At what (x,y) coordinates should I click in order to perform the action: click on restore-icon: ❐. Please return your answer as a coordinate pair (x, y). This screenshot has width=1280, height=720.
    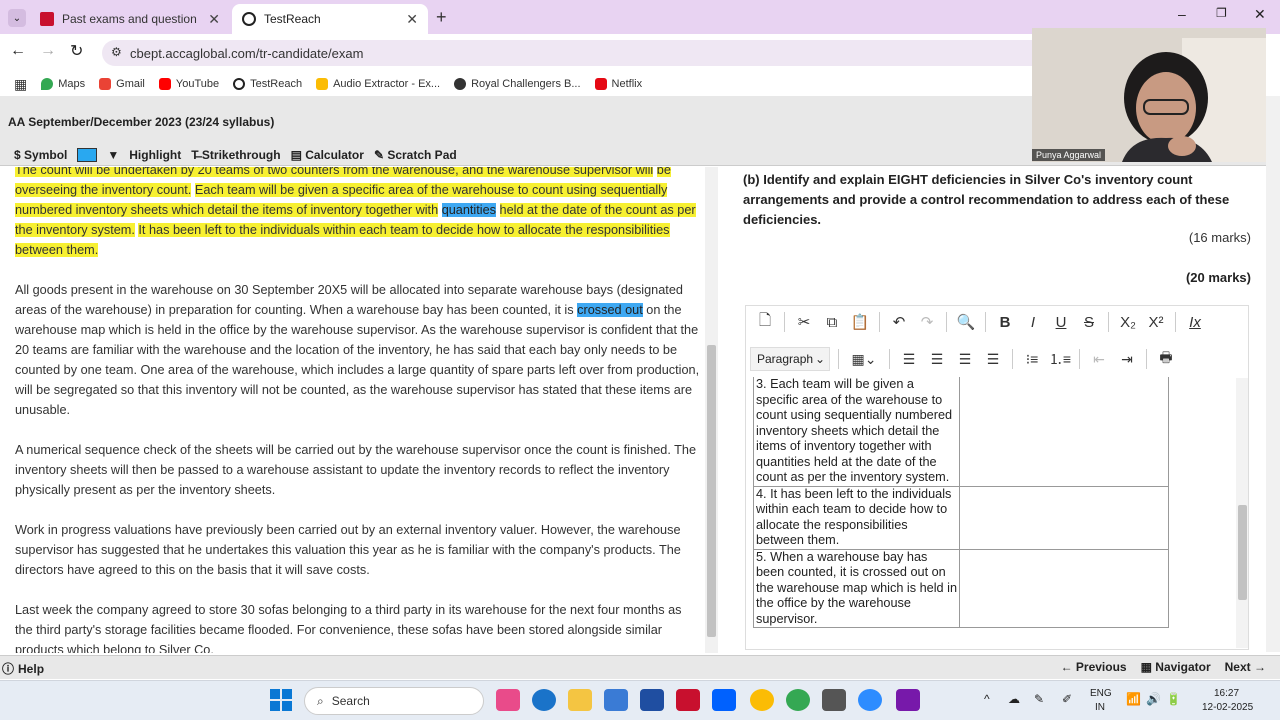
    Looking at the image, I should click on (1221, 13).